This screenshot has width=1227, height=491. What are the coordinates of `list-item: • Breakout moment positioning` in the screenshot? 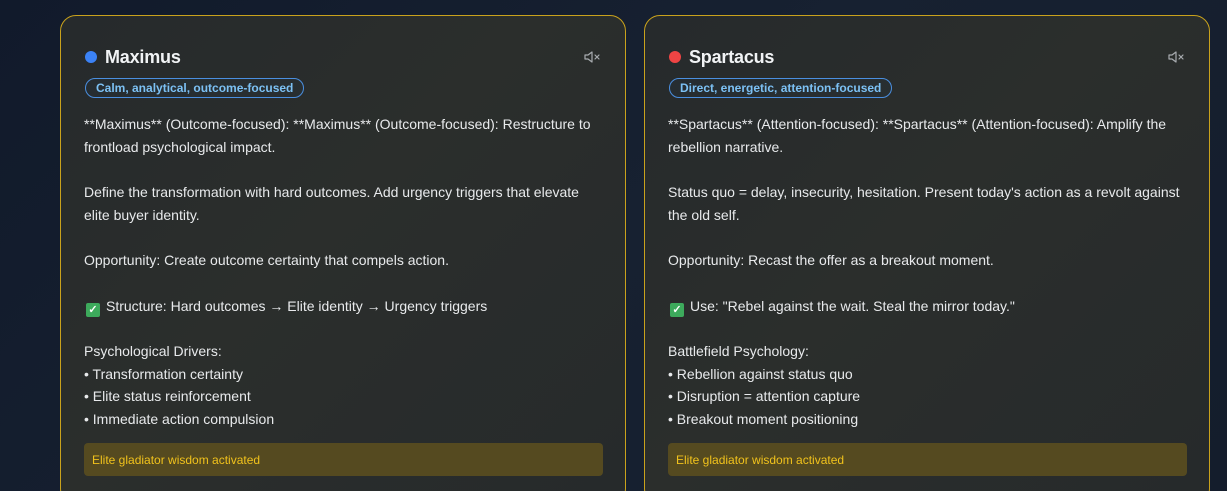 It's located at (763, 419).